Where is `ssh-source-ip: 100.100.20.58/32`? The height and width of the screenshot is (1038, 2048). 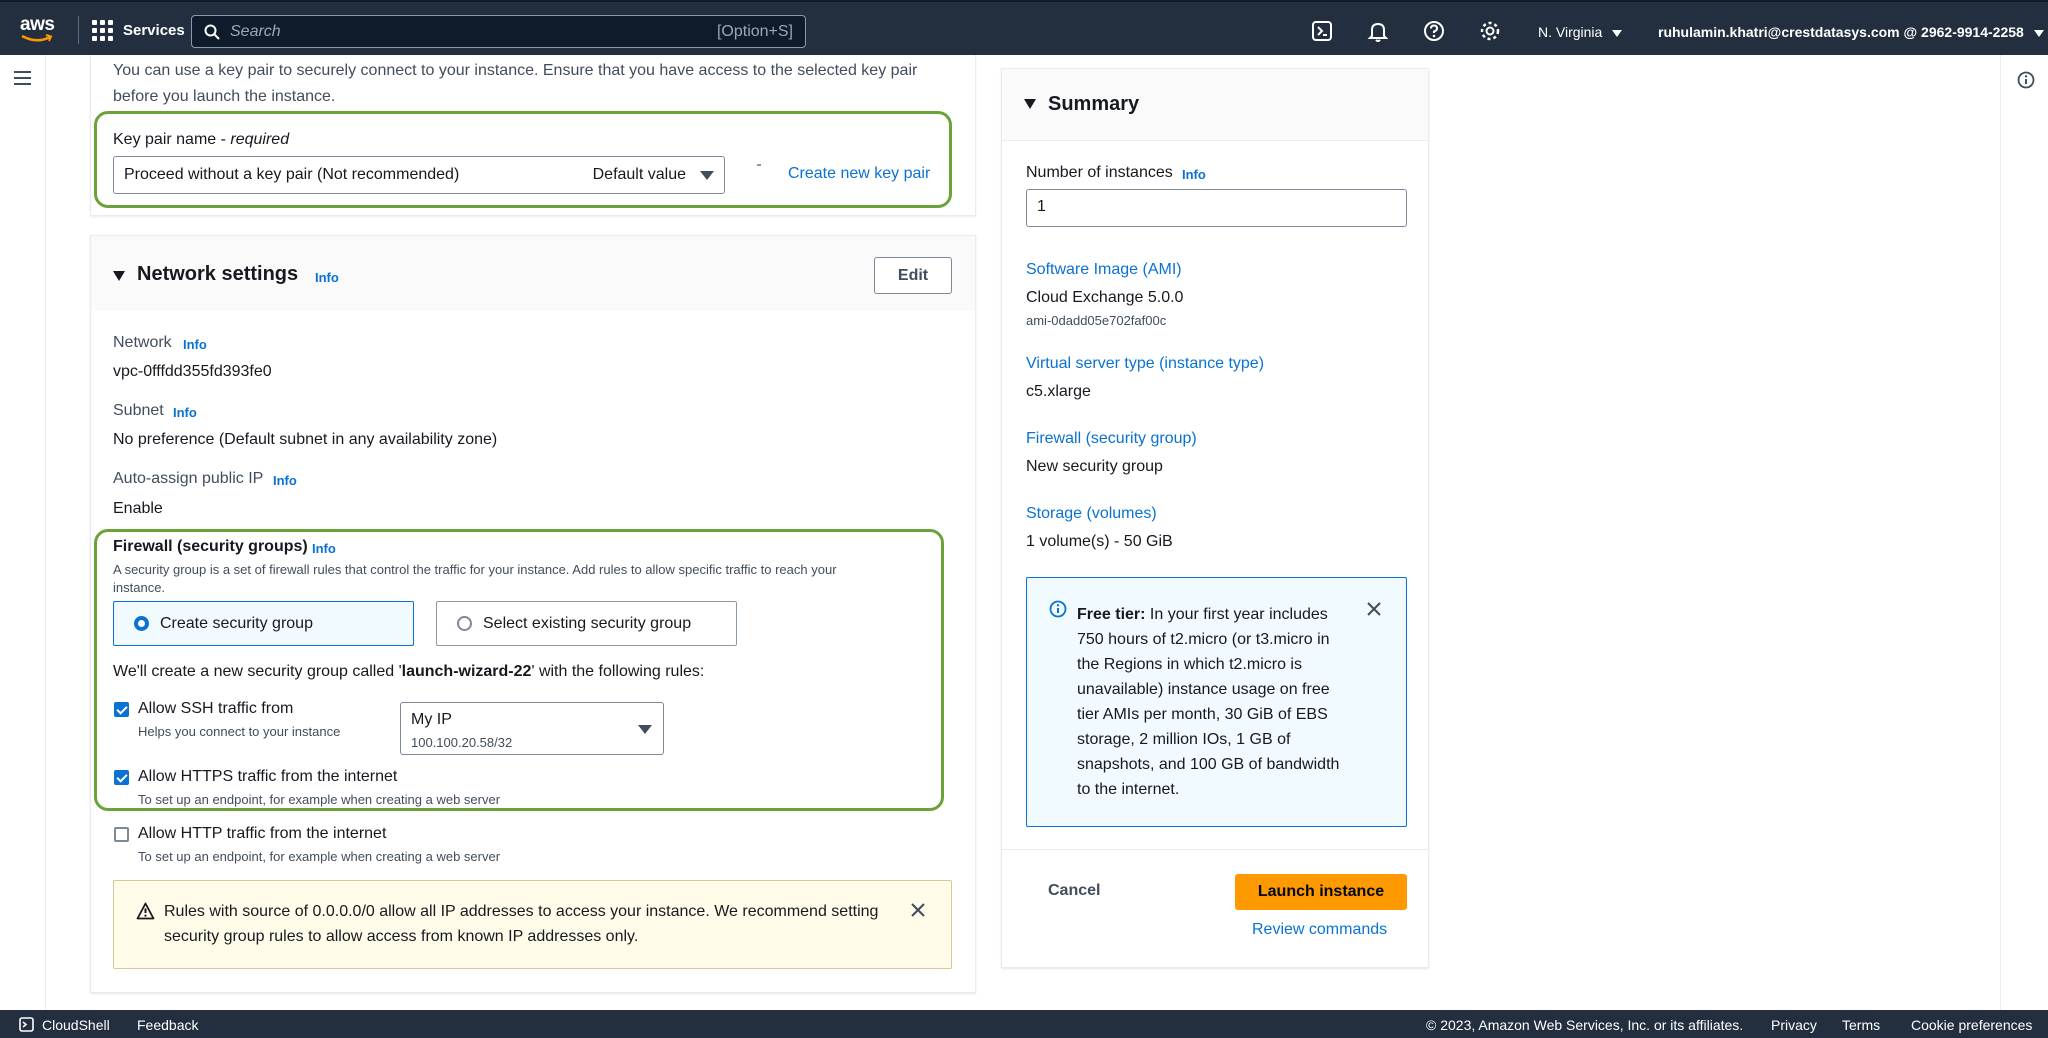
ssh-source-ip: 100.100.20.58/32 is located at coordinates (462, 742).